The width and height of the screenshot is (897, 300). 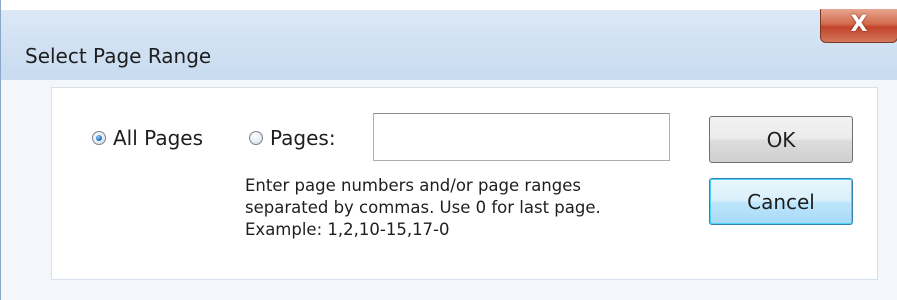 What do you see at coordinates (158, 138) in the screenshot?
I see `all-pages-label: All Pages` at bounding box center [158, 138].